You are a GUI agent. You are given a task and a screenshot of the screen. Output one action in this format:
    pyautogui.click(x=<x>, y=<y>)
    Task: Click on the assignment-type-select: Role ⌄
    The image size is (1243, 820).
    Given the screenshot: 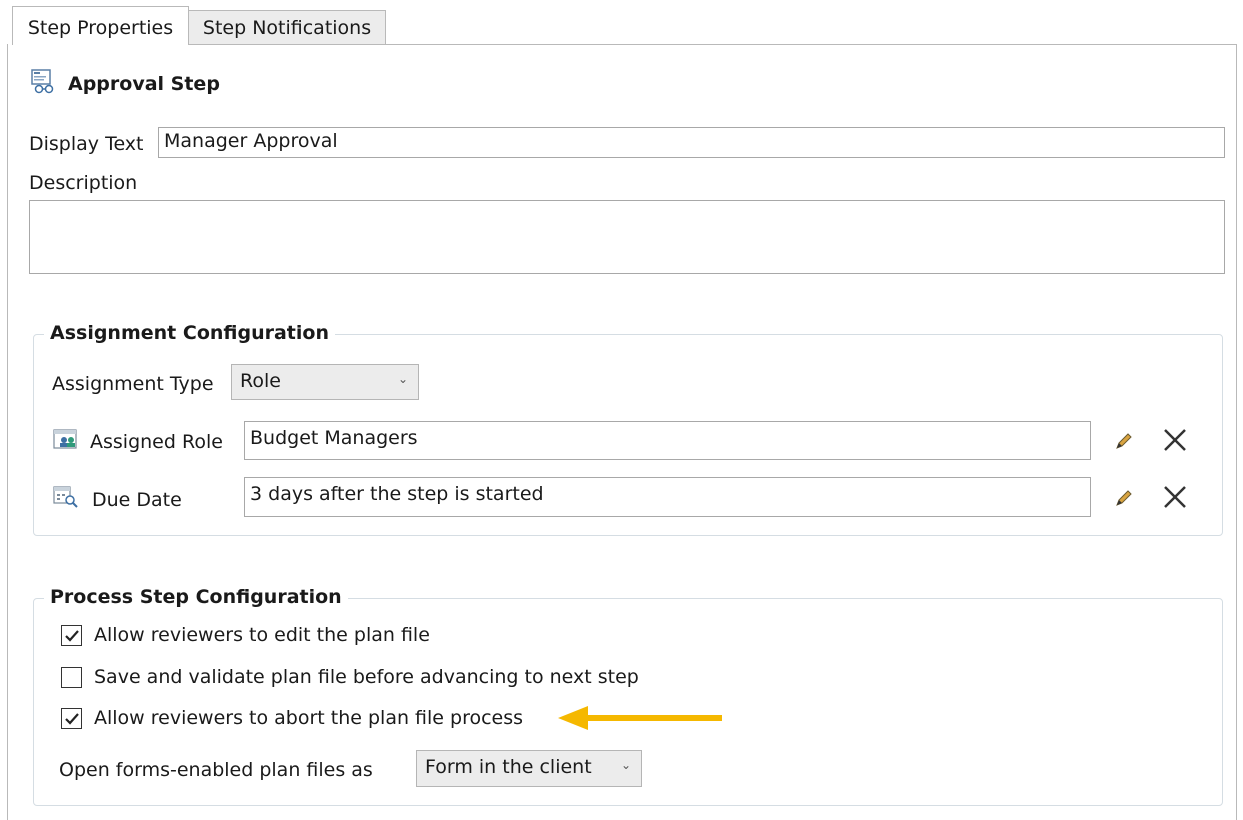 What is the action you would take?
    pyautogui.click(x=325, y=382)
    